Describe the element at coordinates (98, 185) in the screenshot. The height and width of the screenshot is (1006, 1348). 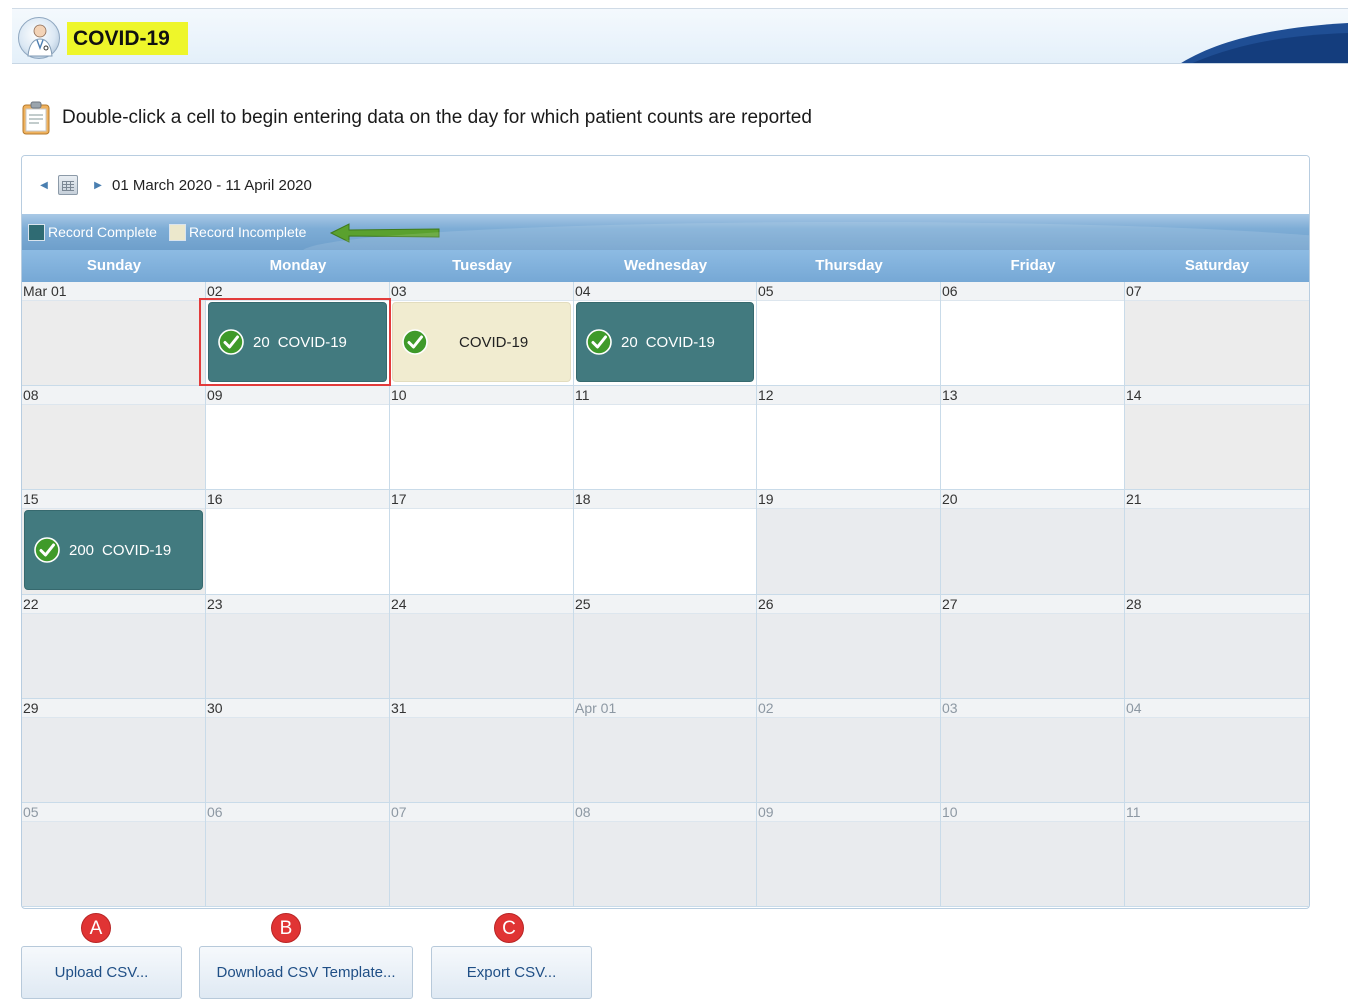
I see `next-range-button: ▶` at that location.